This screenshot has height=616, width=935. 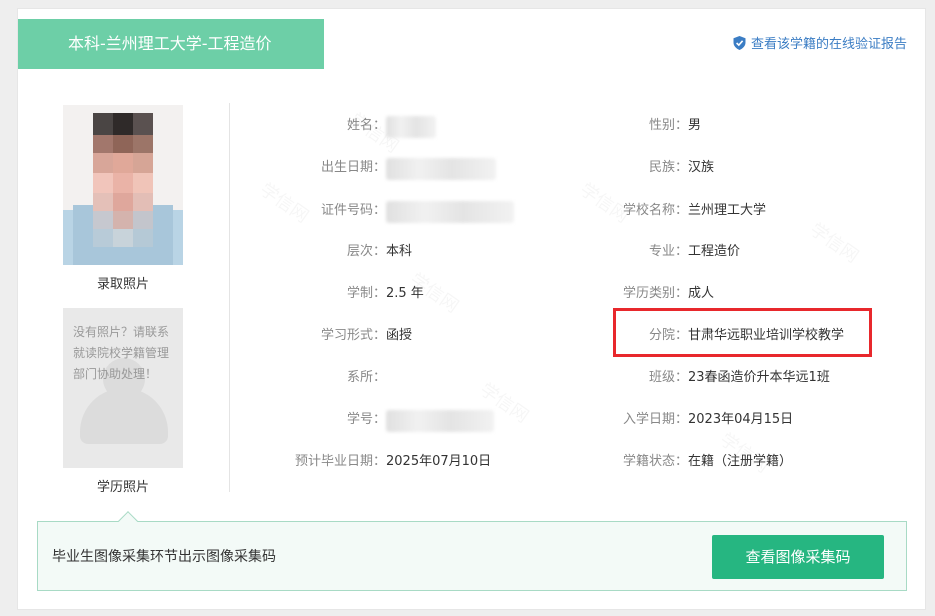 I want to click on field-label: 民族：, so click(x=668, y=167).